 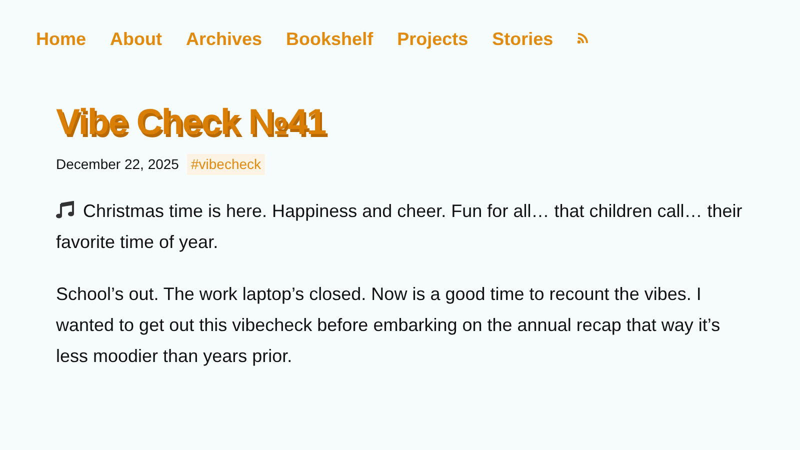 What do you see at coordinates (61, 39) in the screenshot?
I see `nav-link: Home` at bounding box center [61, 39].